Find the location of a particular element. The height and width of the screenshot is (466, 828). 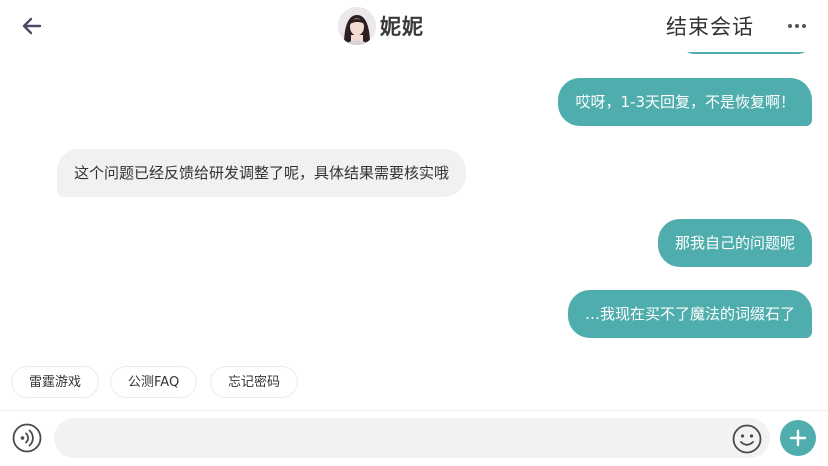

message-bubble-incoming: 这个问题已经反馈给研发调整了呢，具体结果需要核实哦 is located at coordinates (262, 173).